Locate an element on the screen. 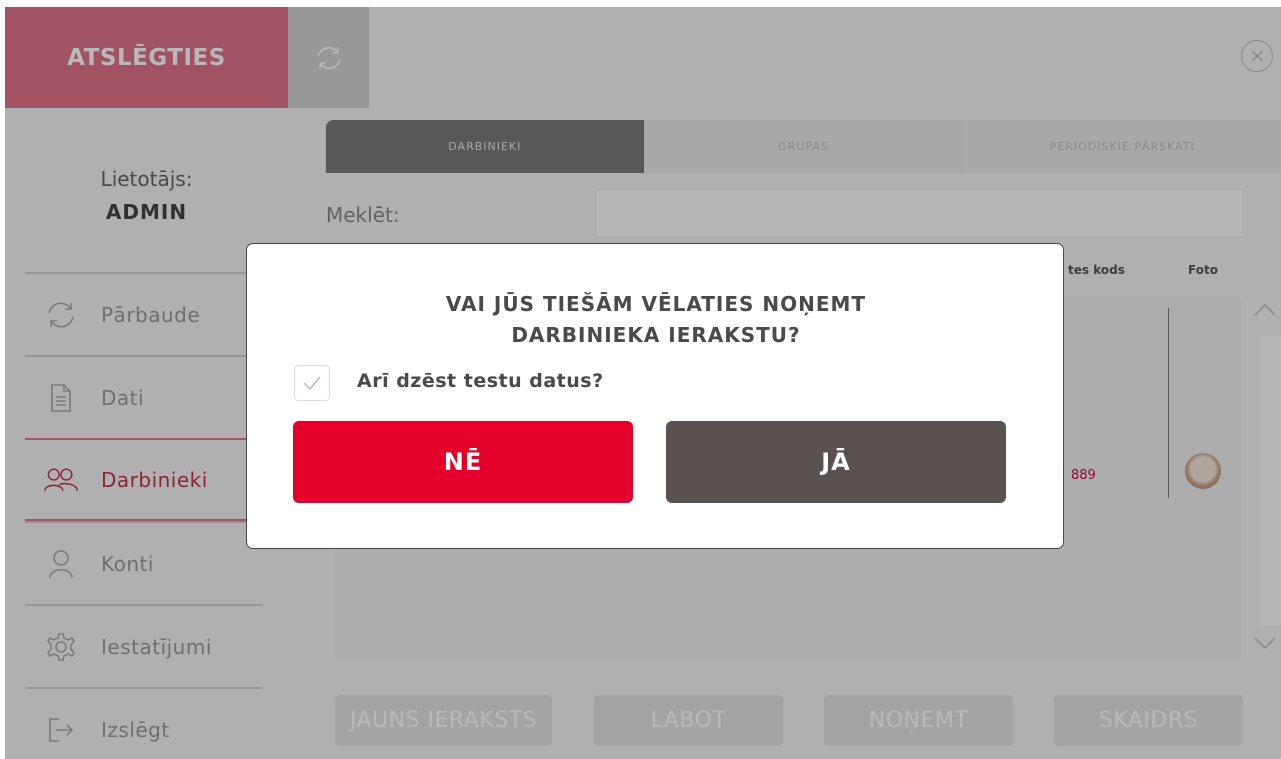 This screenshot has height=759, width=1281. delete-test-data-label: Arī dzēst testu datus? is located at coordinates (480, 381).